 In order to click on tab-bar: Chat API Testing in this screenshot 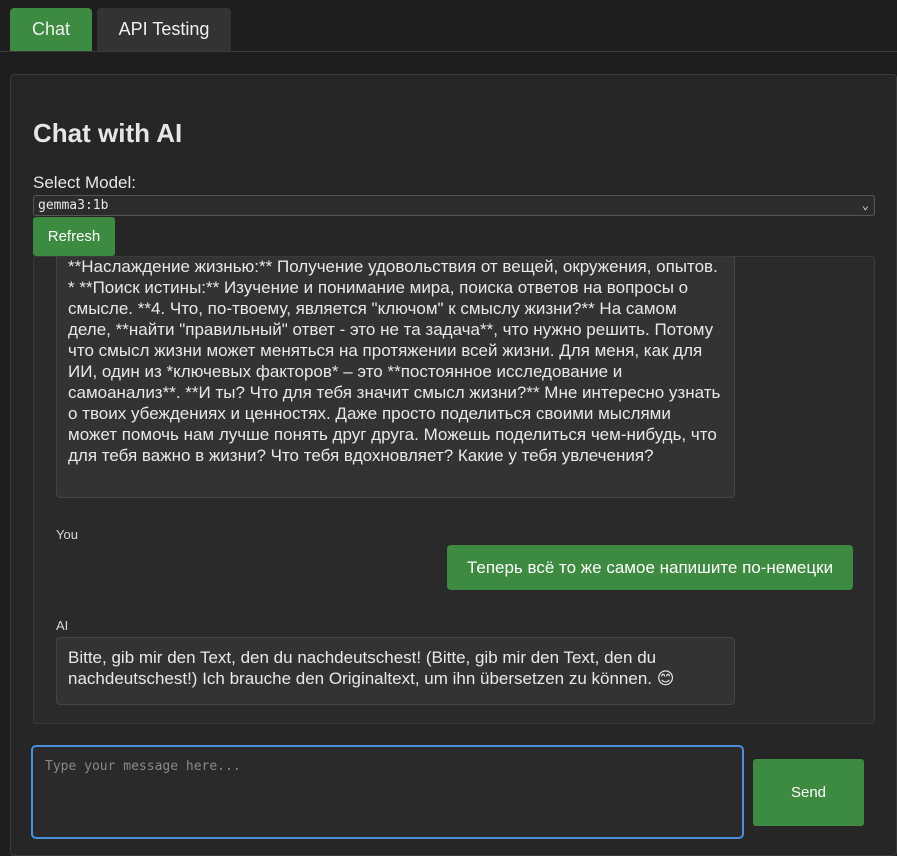, I will do `click(448, 26)`.